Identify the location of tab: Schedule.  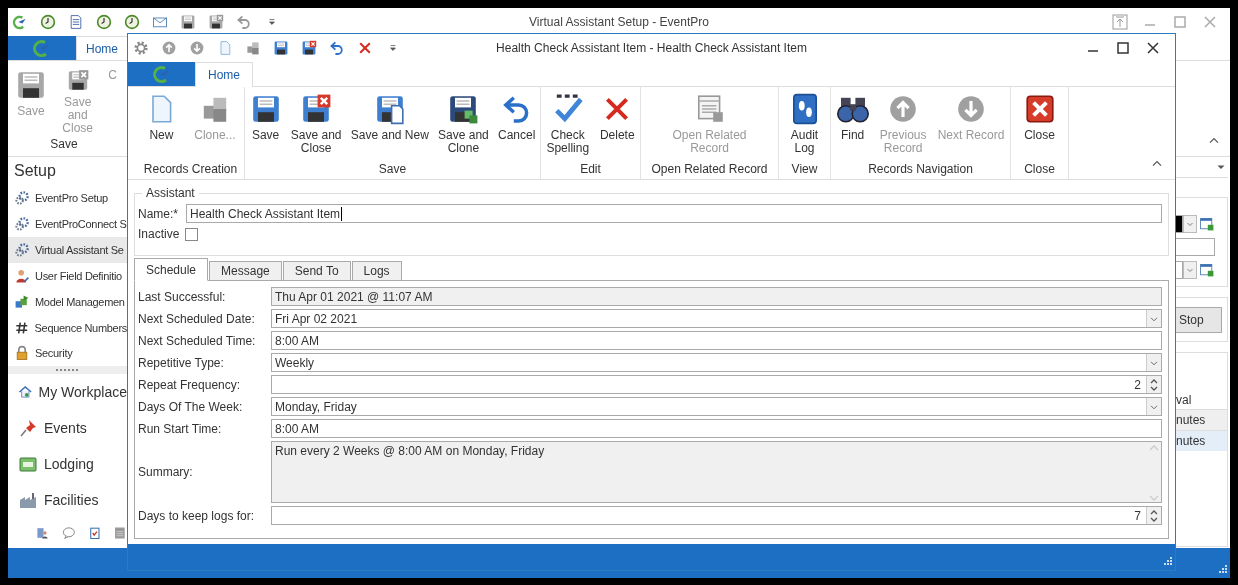
(171, 269).